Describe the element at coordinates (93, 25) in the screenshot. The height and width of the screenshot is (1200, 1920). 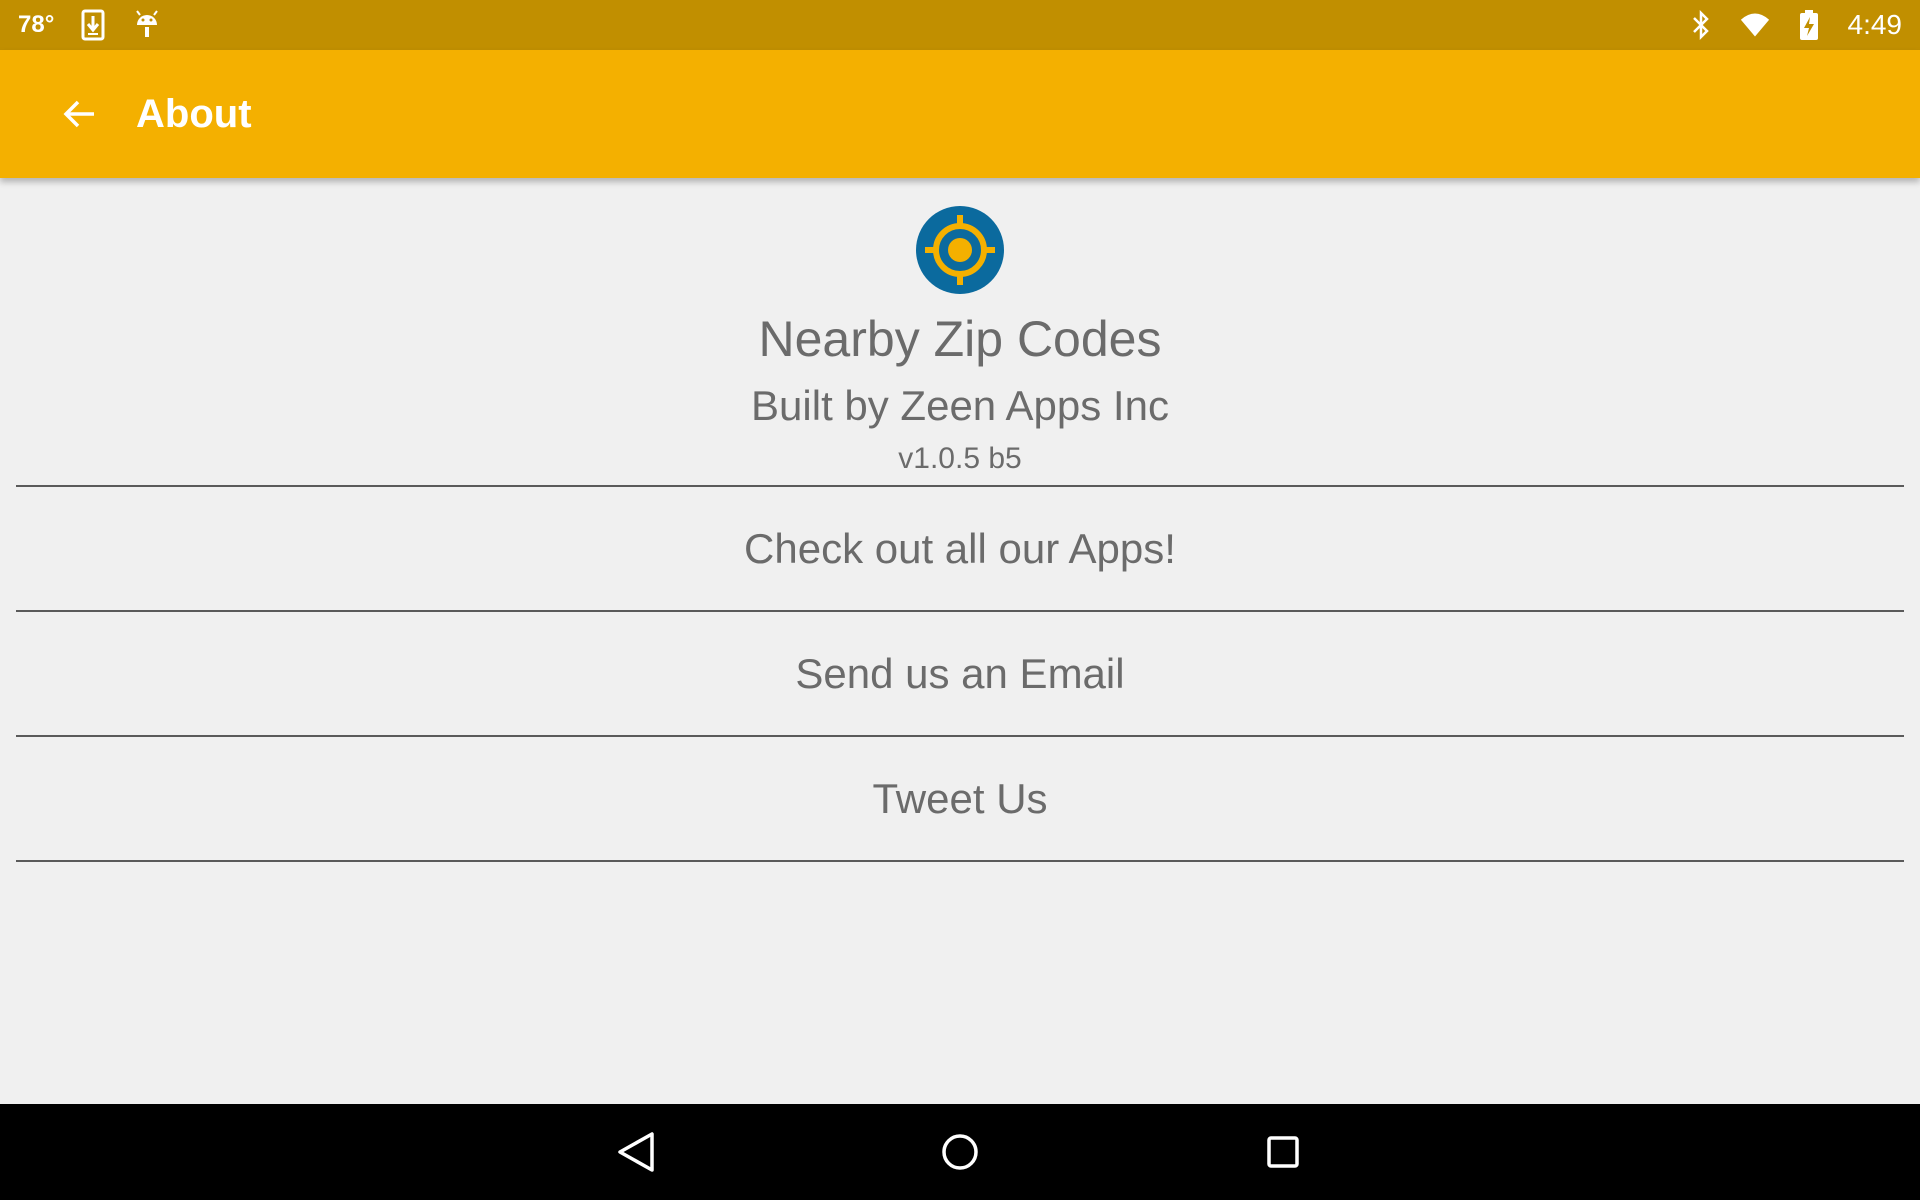
I see `download-icon` at that location.